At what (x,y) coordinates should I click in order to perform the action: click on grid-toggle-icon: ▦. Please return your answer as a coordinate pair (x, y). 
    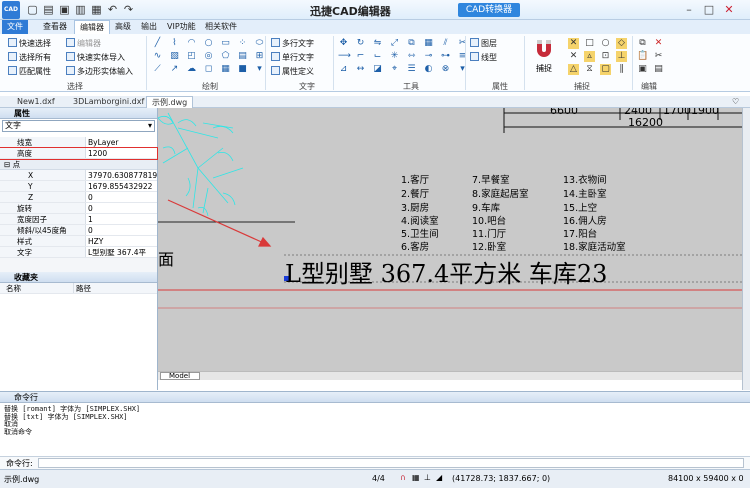
    Looking at the image, I should click on (416, 477).